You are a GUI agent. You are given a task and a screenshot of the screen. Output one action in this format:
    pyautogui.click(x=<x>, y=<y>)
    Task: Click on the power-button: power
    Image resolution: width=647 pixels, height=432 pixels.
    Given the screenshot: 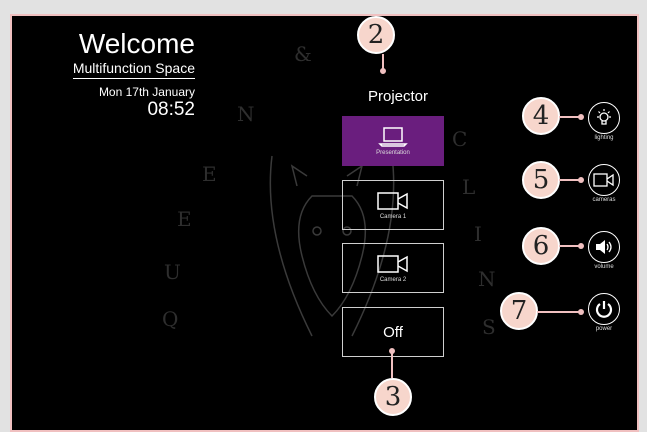 What is the action you would take?
    pyautogui.click(x=604, y=312)
    